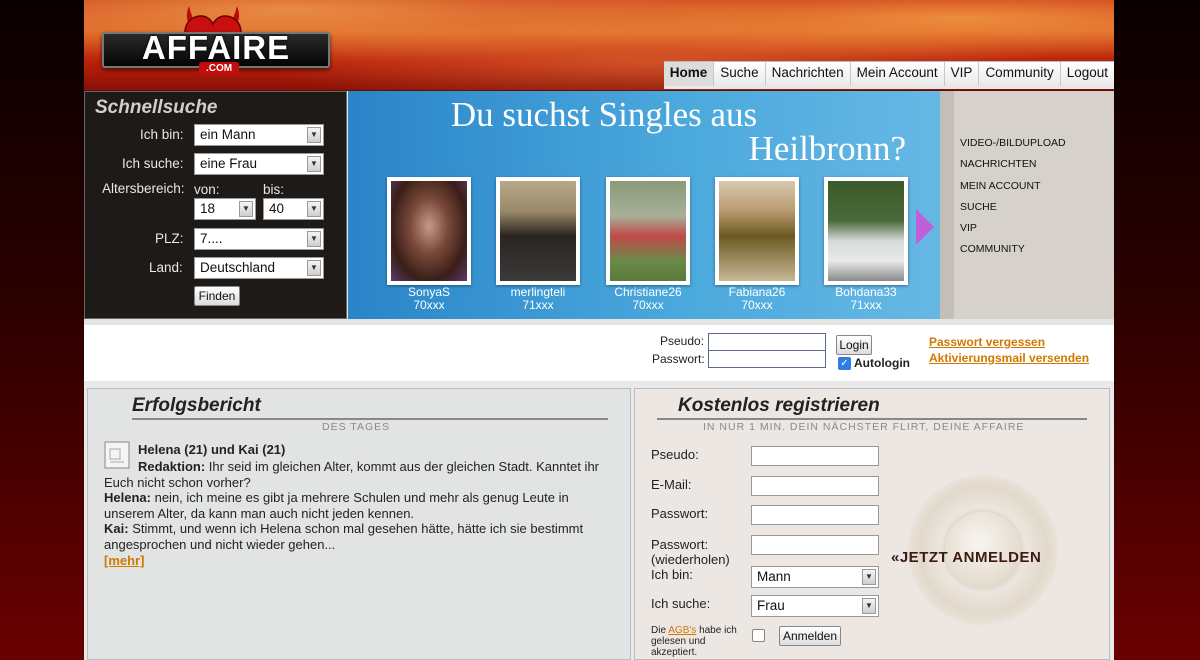  I want to click on read-more-link: [mehr], so click(124, 560).